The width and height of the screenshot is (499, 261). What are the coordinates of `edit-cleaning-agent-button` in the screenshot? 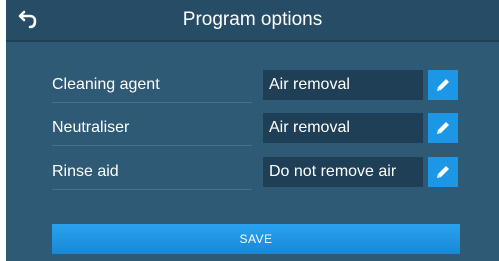 It's located at (443, 85).